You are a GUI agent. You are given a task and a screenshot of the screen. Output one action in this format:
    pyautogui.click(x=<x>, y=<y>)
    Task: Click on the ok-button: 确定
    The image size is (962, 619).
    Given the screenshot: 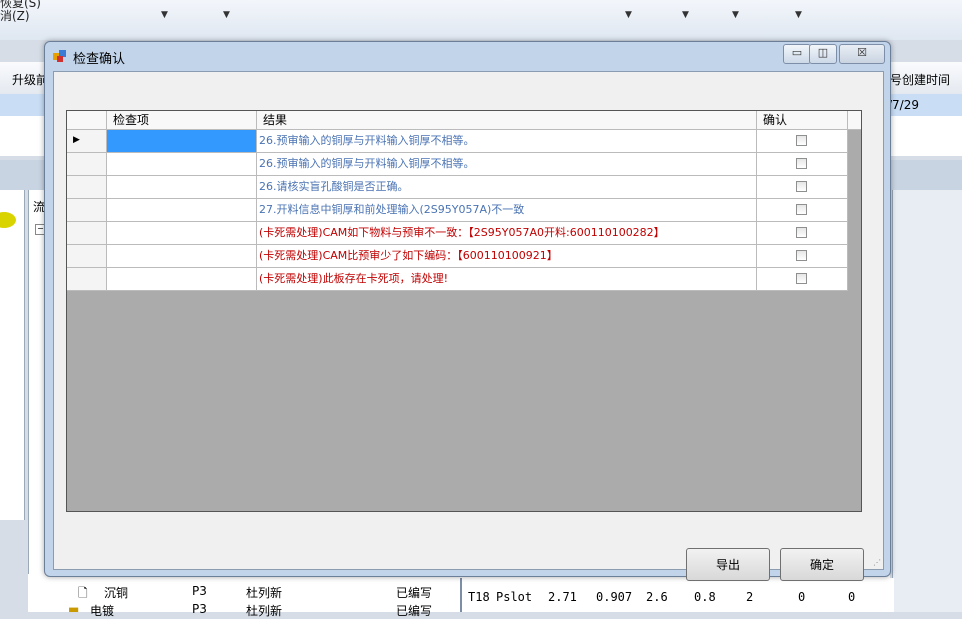 What is the action you would take?
    pyautogui.click(x=822, y=564)
    